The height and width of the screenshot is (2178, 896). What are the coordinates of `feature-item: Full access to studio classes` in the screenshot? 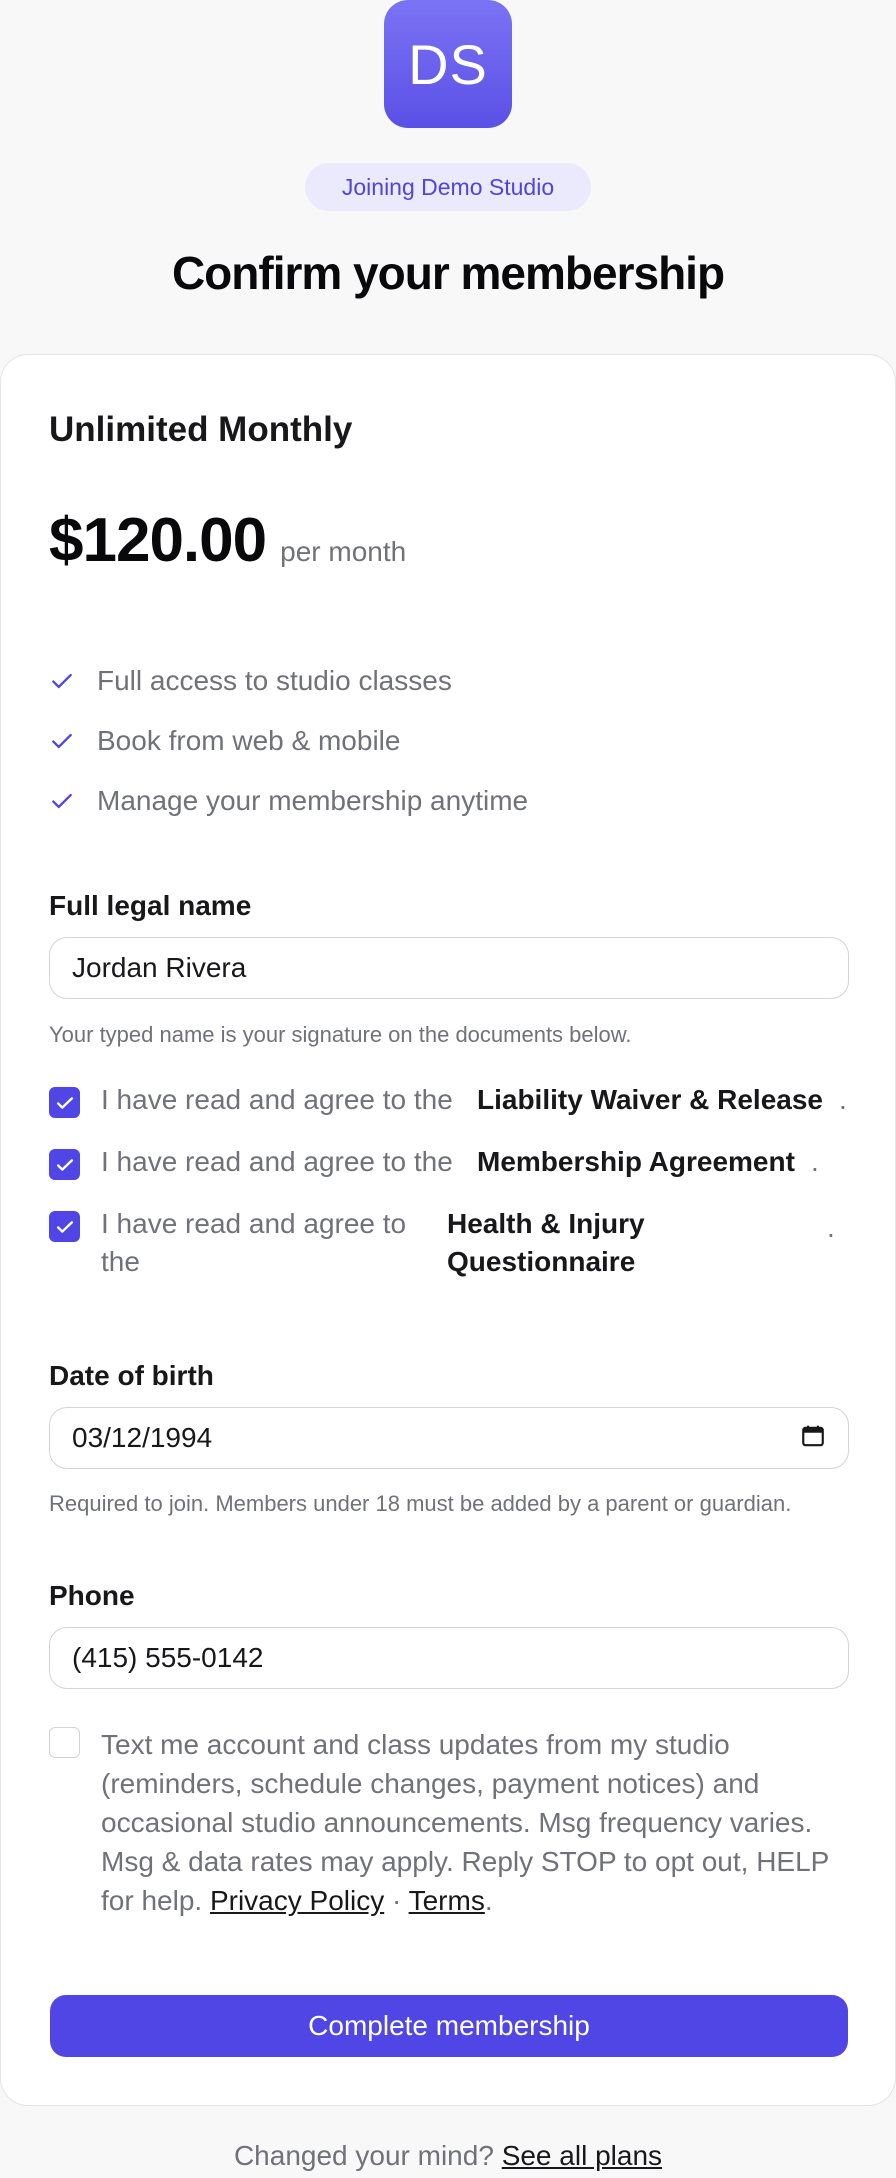 It's located at (449, 681).